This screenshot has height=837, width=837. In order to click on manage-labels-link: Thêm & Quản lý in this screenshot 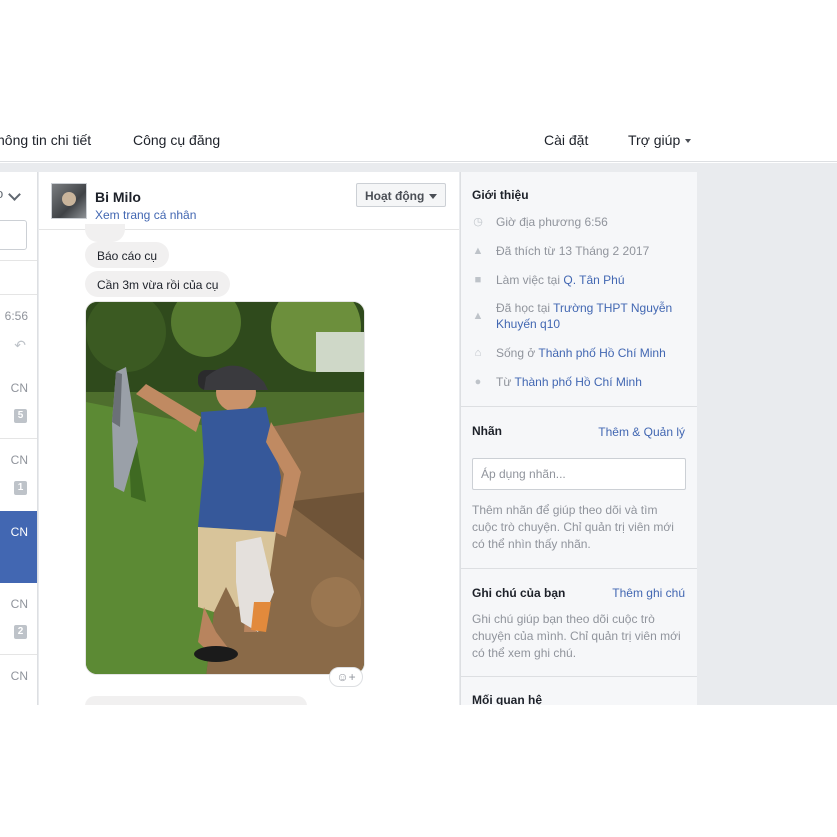, I will do `click(641, 432)`.